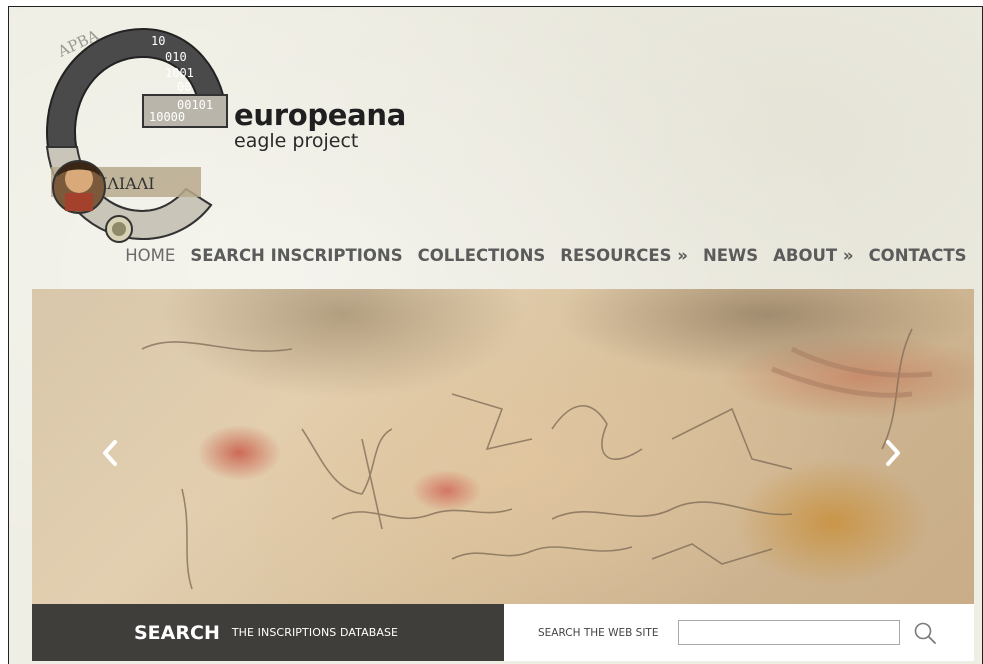  What do you see at coordinates (167, 117) in the screenshot?
I see `logo-digits-6: 10000` at bounding box center [167, 117].